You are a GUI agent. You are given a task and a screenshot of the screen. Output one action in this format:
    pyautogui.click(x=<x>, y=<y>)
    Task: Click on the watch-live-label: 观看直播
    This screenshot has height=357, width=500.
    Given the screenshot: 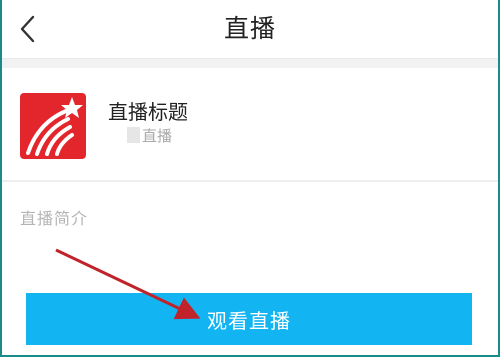 What is the action you would take?
    pyautogui.click(x=249, y=320)
    